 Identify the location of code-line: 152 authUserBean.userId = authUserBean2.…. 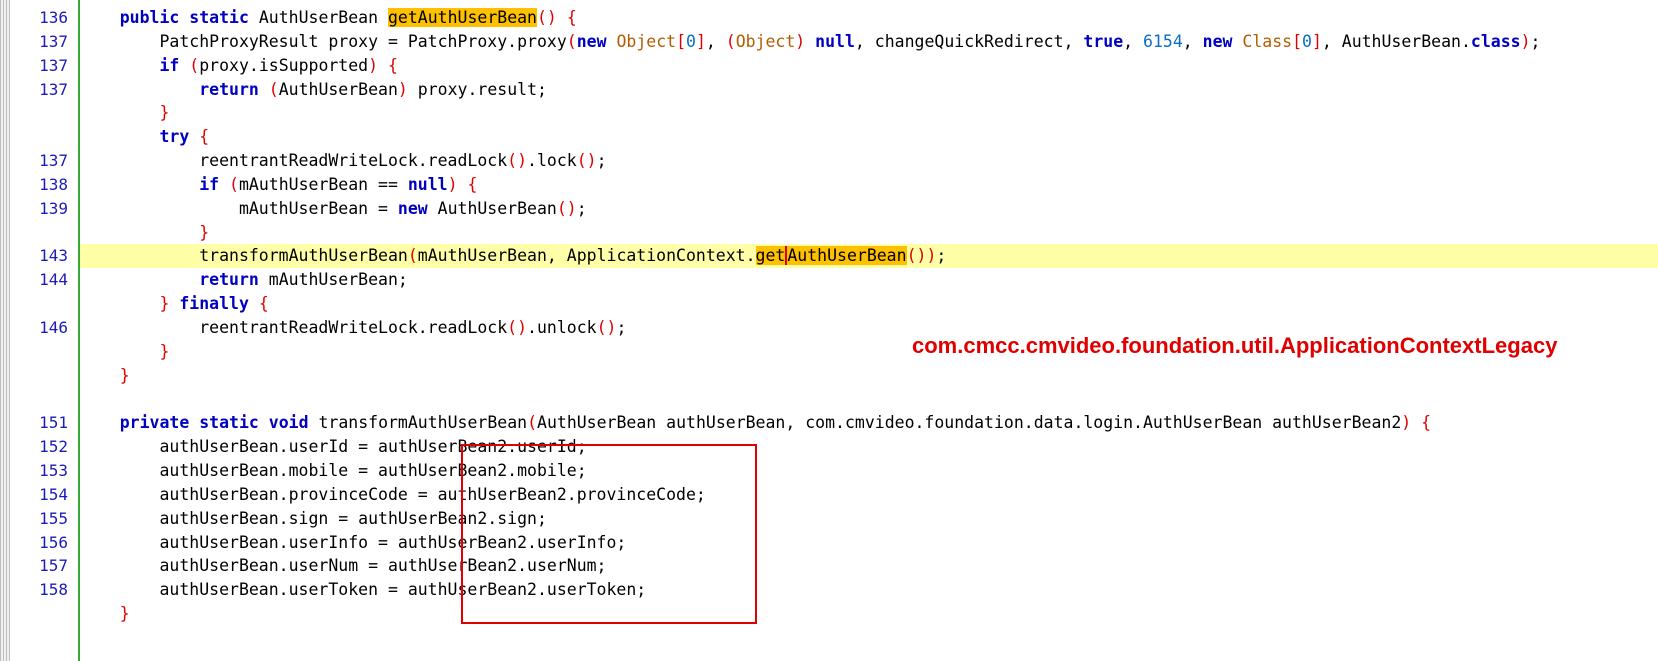
(848, 447).